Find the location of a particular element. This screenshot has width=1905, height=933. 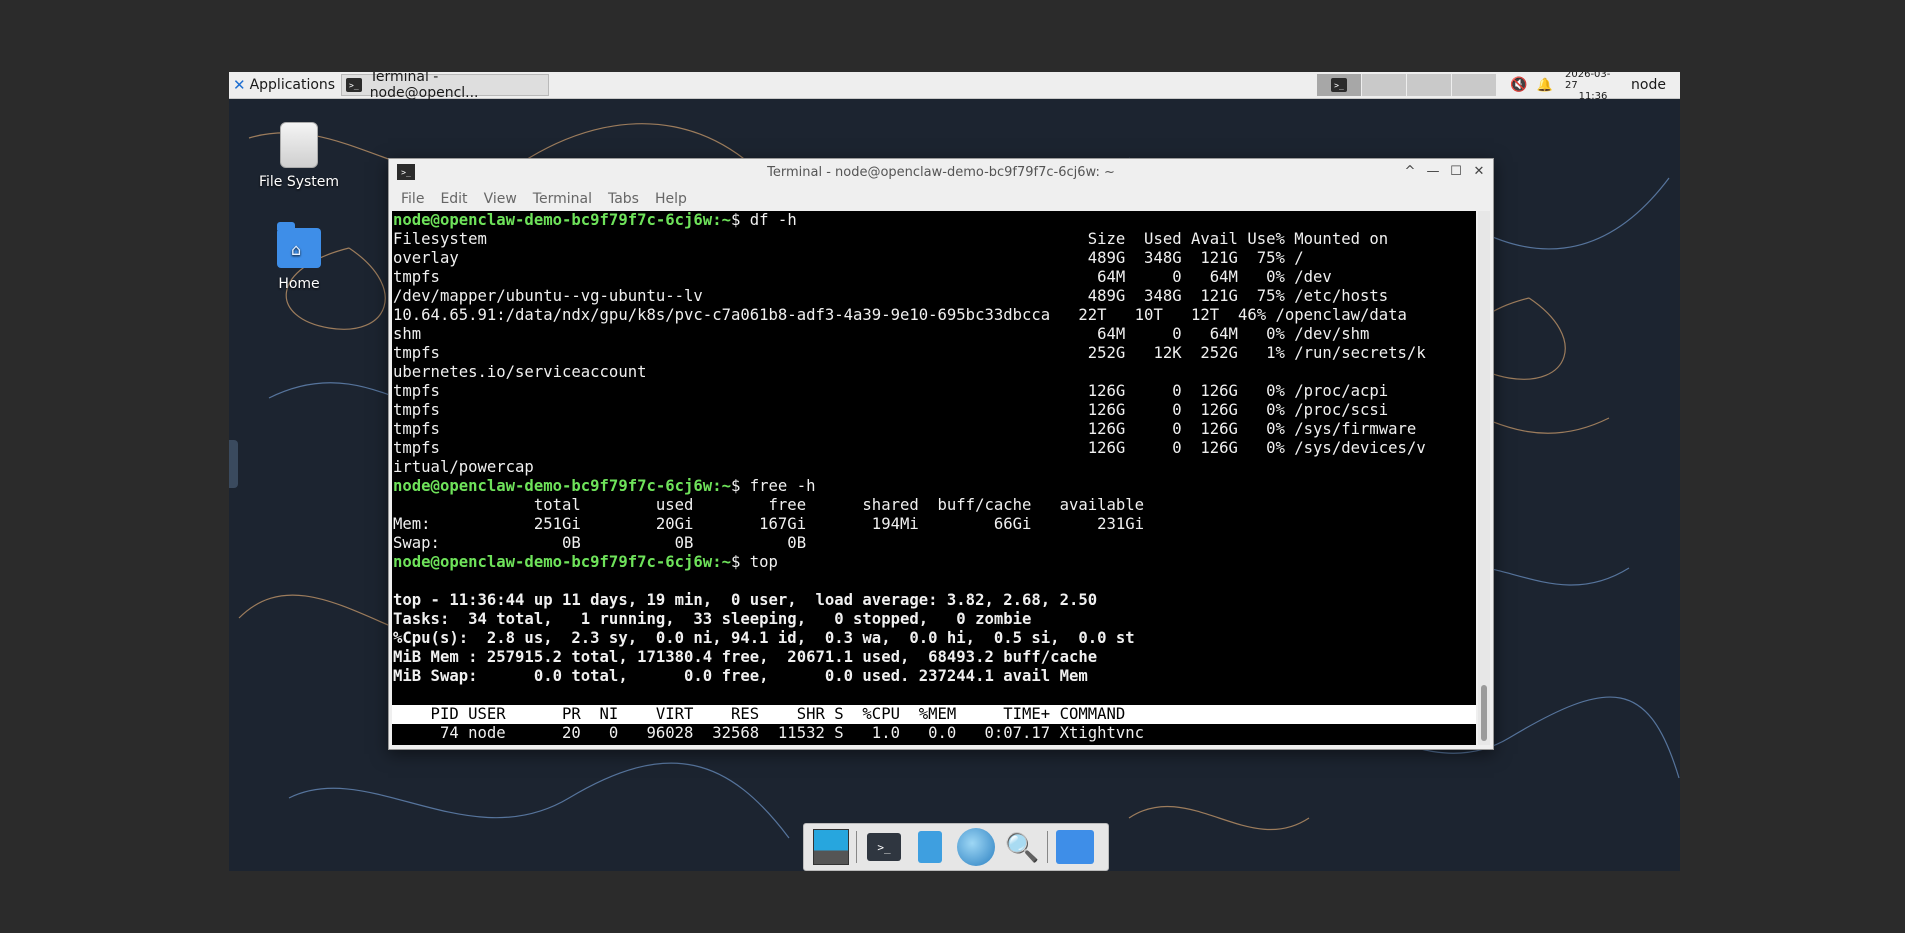

side-panel-handle is located at coordinates (233, 464).